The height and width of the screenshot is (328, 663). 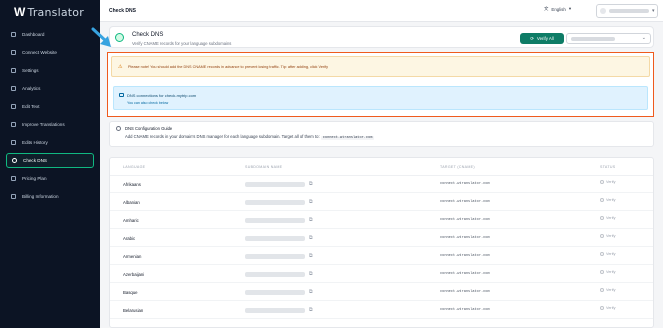 I want to click on app-logo: W Translator, so click(x=49, y=12).